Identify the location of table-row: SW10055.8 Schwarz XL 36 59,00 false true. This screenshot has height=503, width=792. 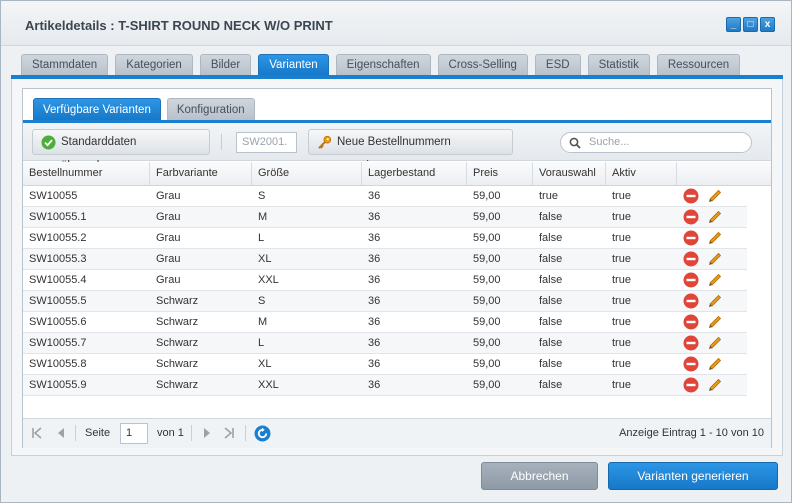
(385, 364).